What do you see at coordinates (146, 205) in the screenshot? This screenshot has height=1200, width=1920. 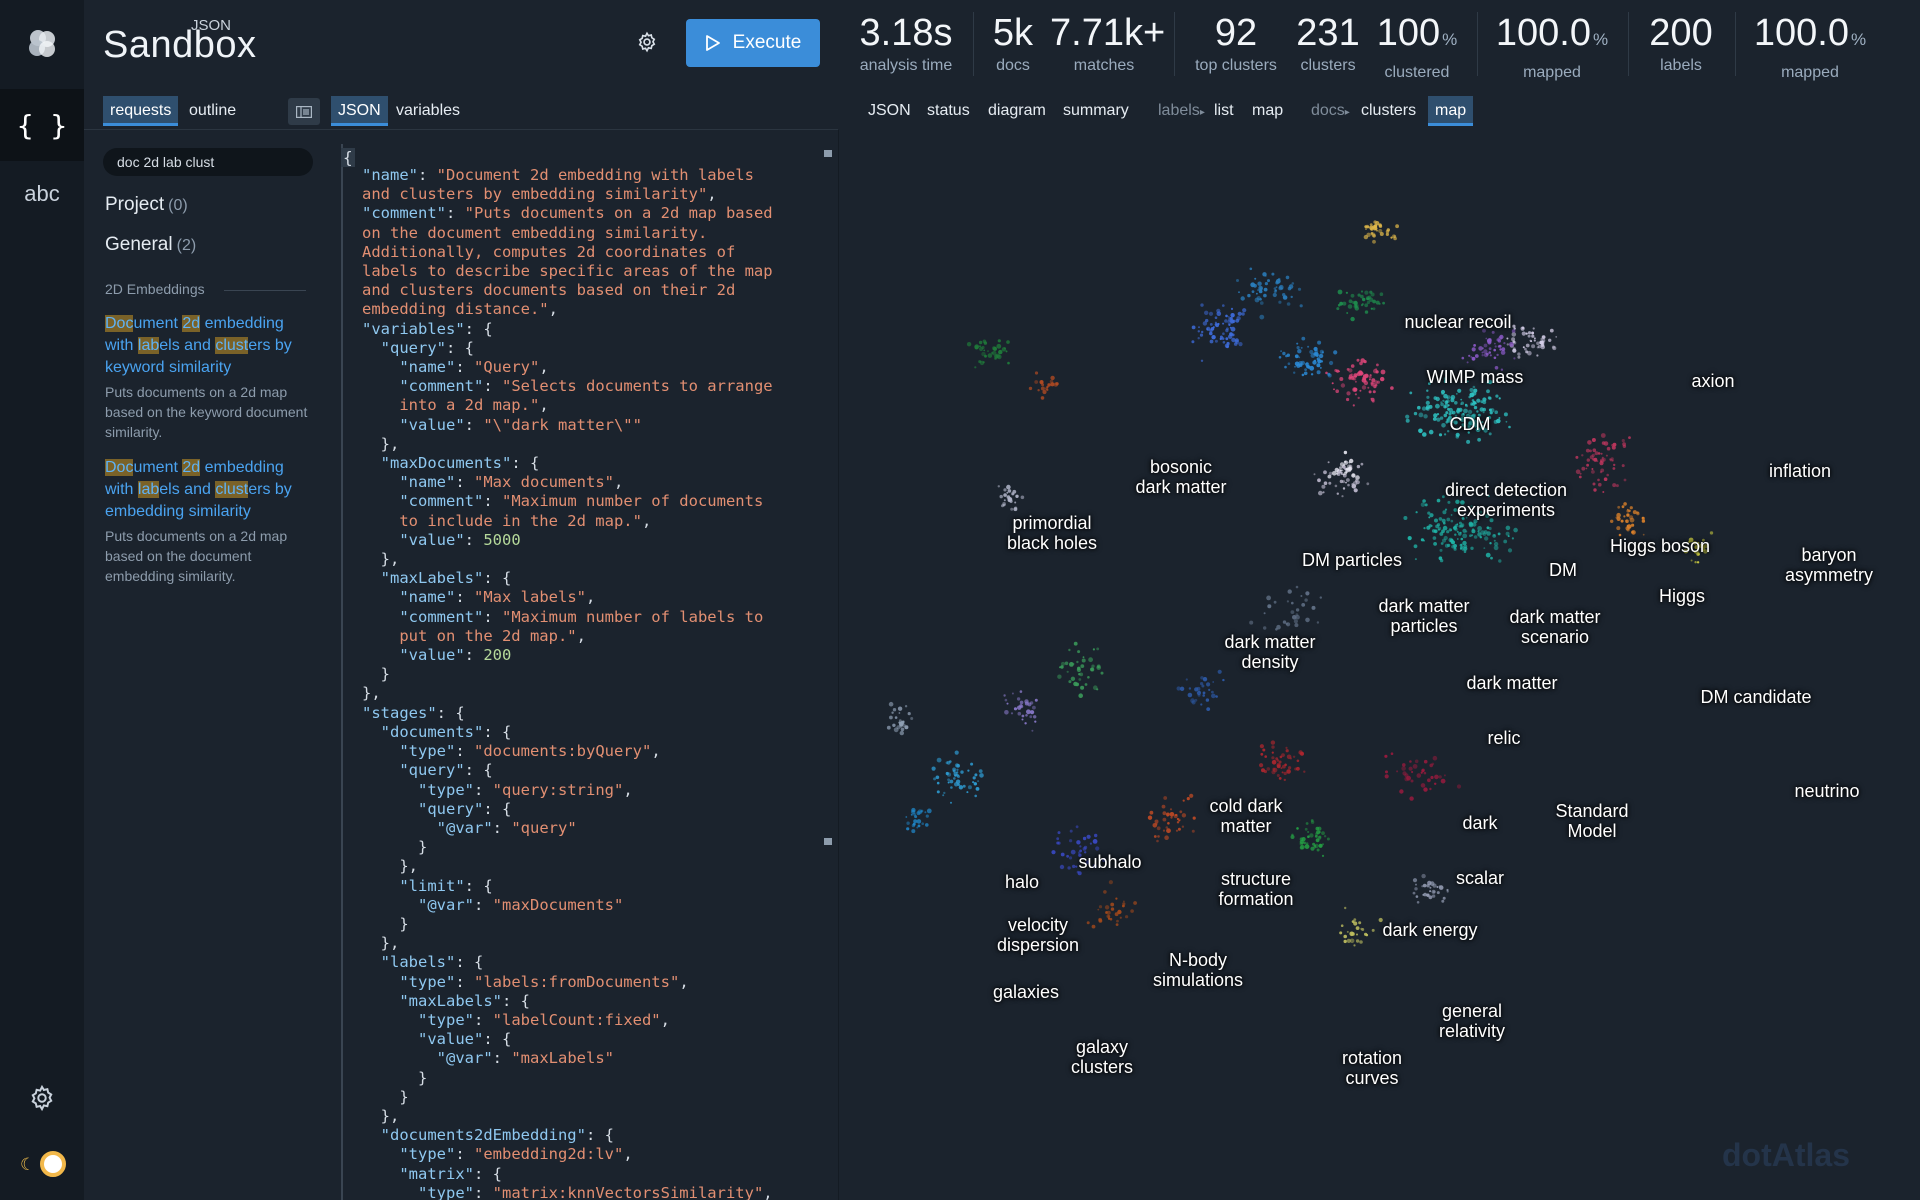 I see `group-project: Project (0)` at bounding box center [146, 205].